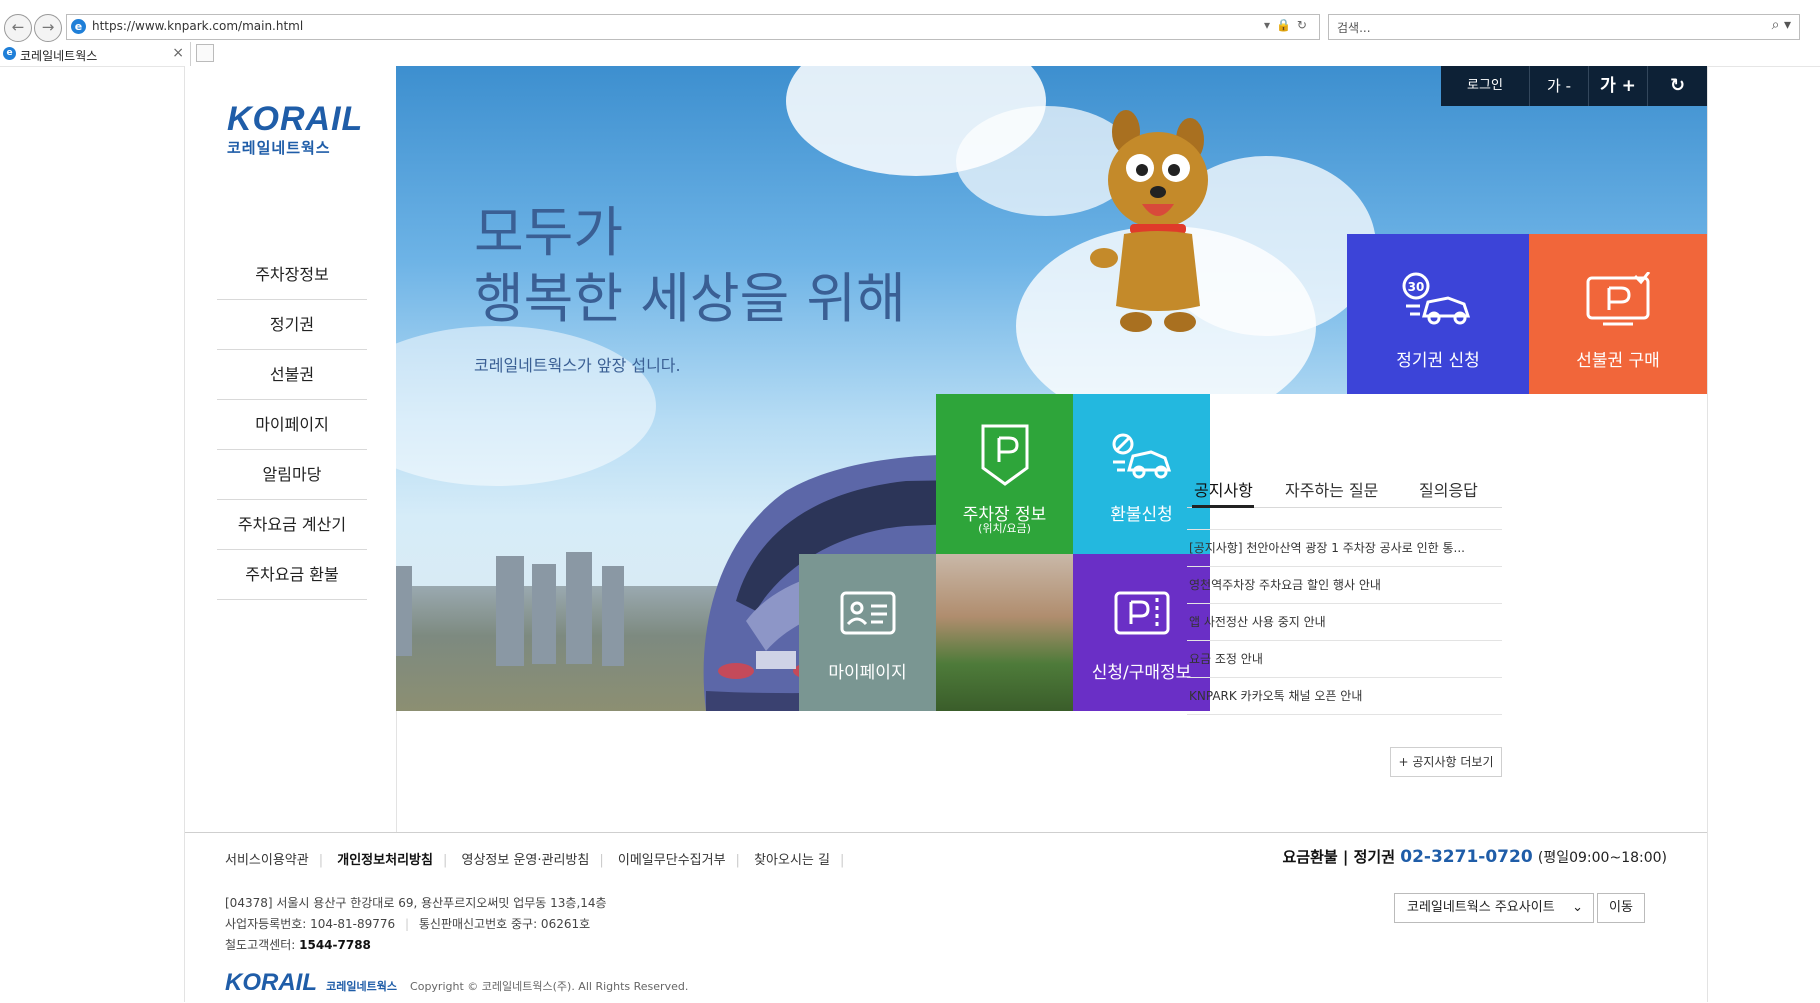 The width and height of the screenshot is (1820, 1003). What do you see at coordinates (1142, 456) in the screenshot?
I see `refund-car-icon` at bounding box center [1142, 456].